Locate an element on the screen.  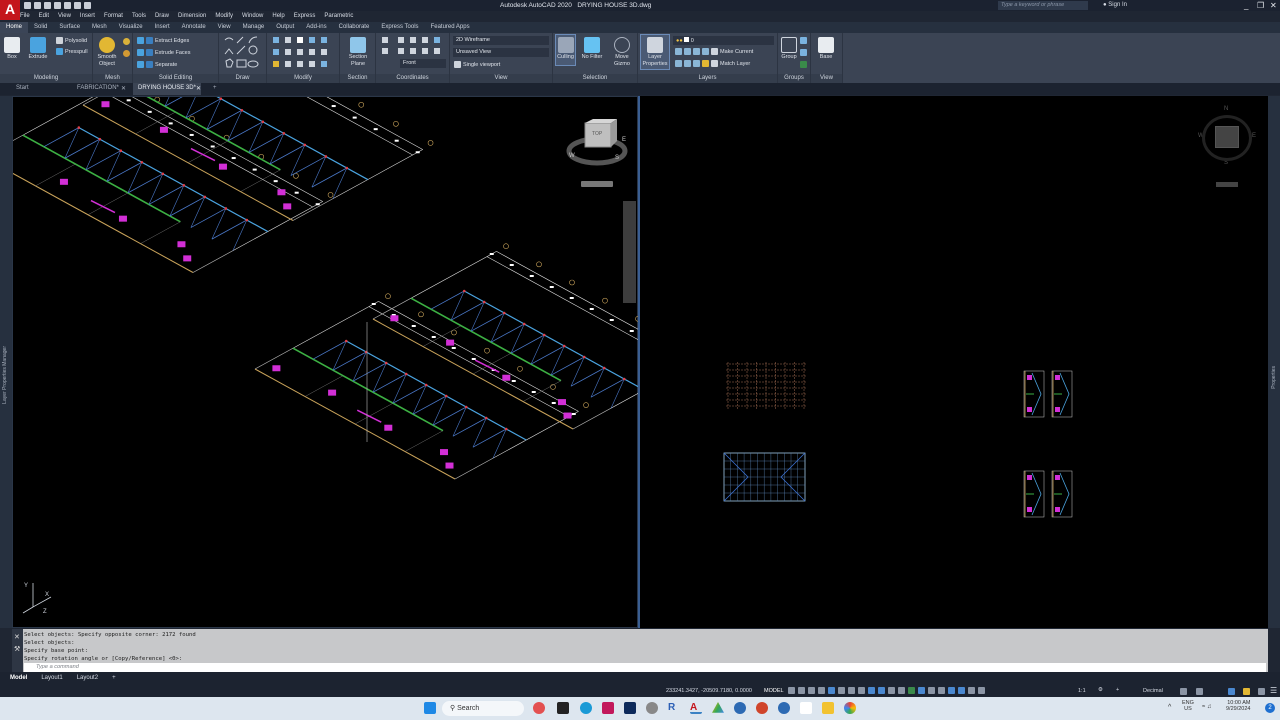
lock-ui-icon is located at coordinates (1199, 691).